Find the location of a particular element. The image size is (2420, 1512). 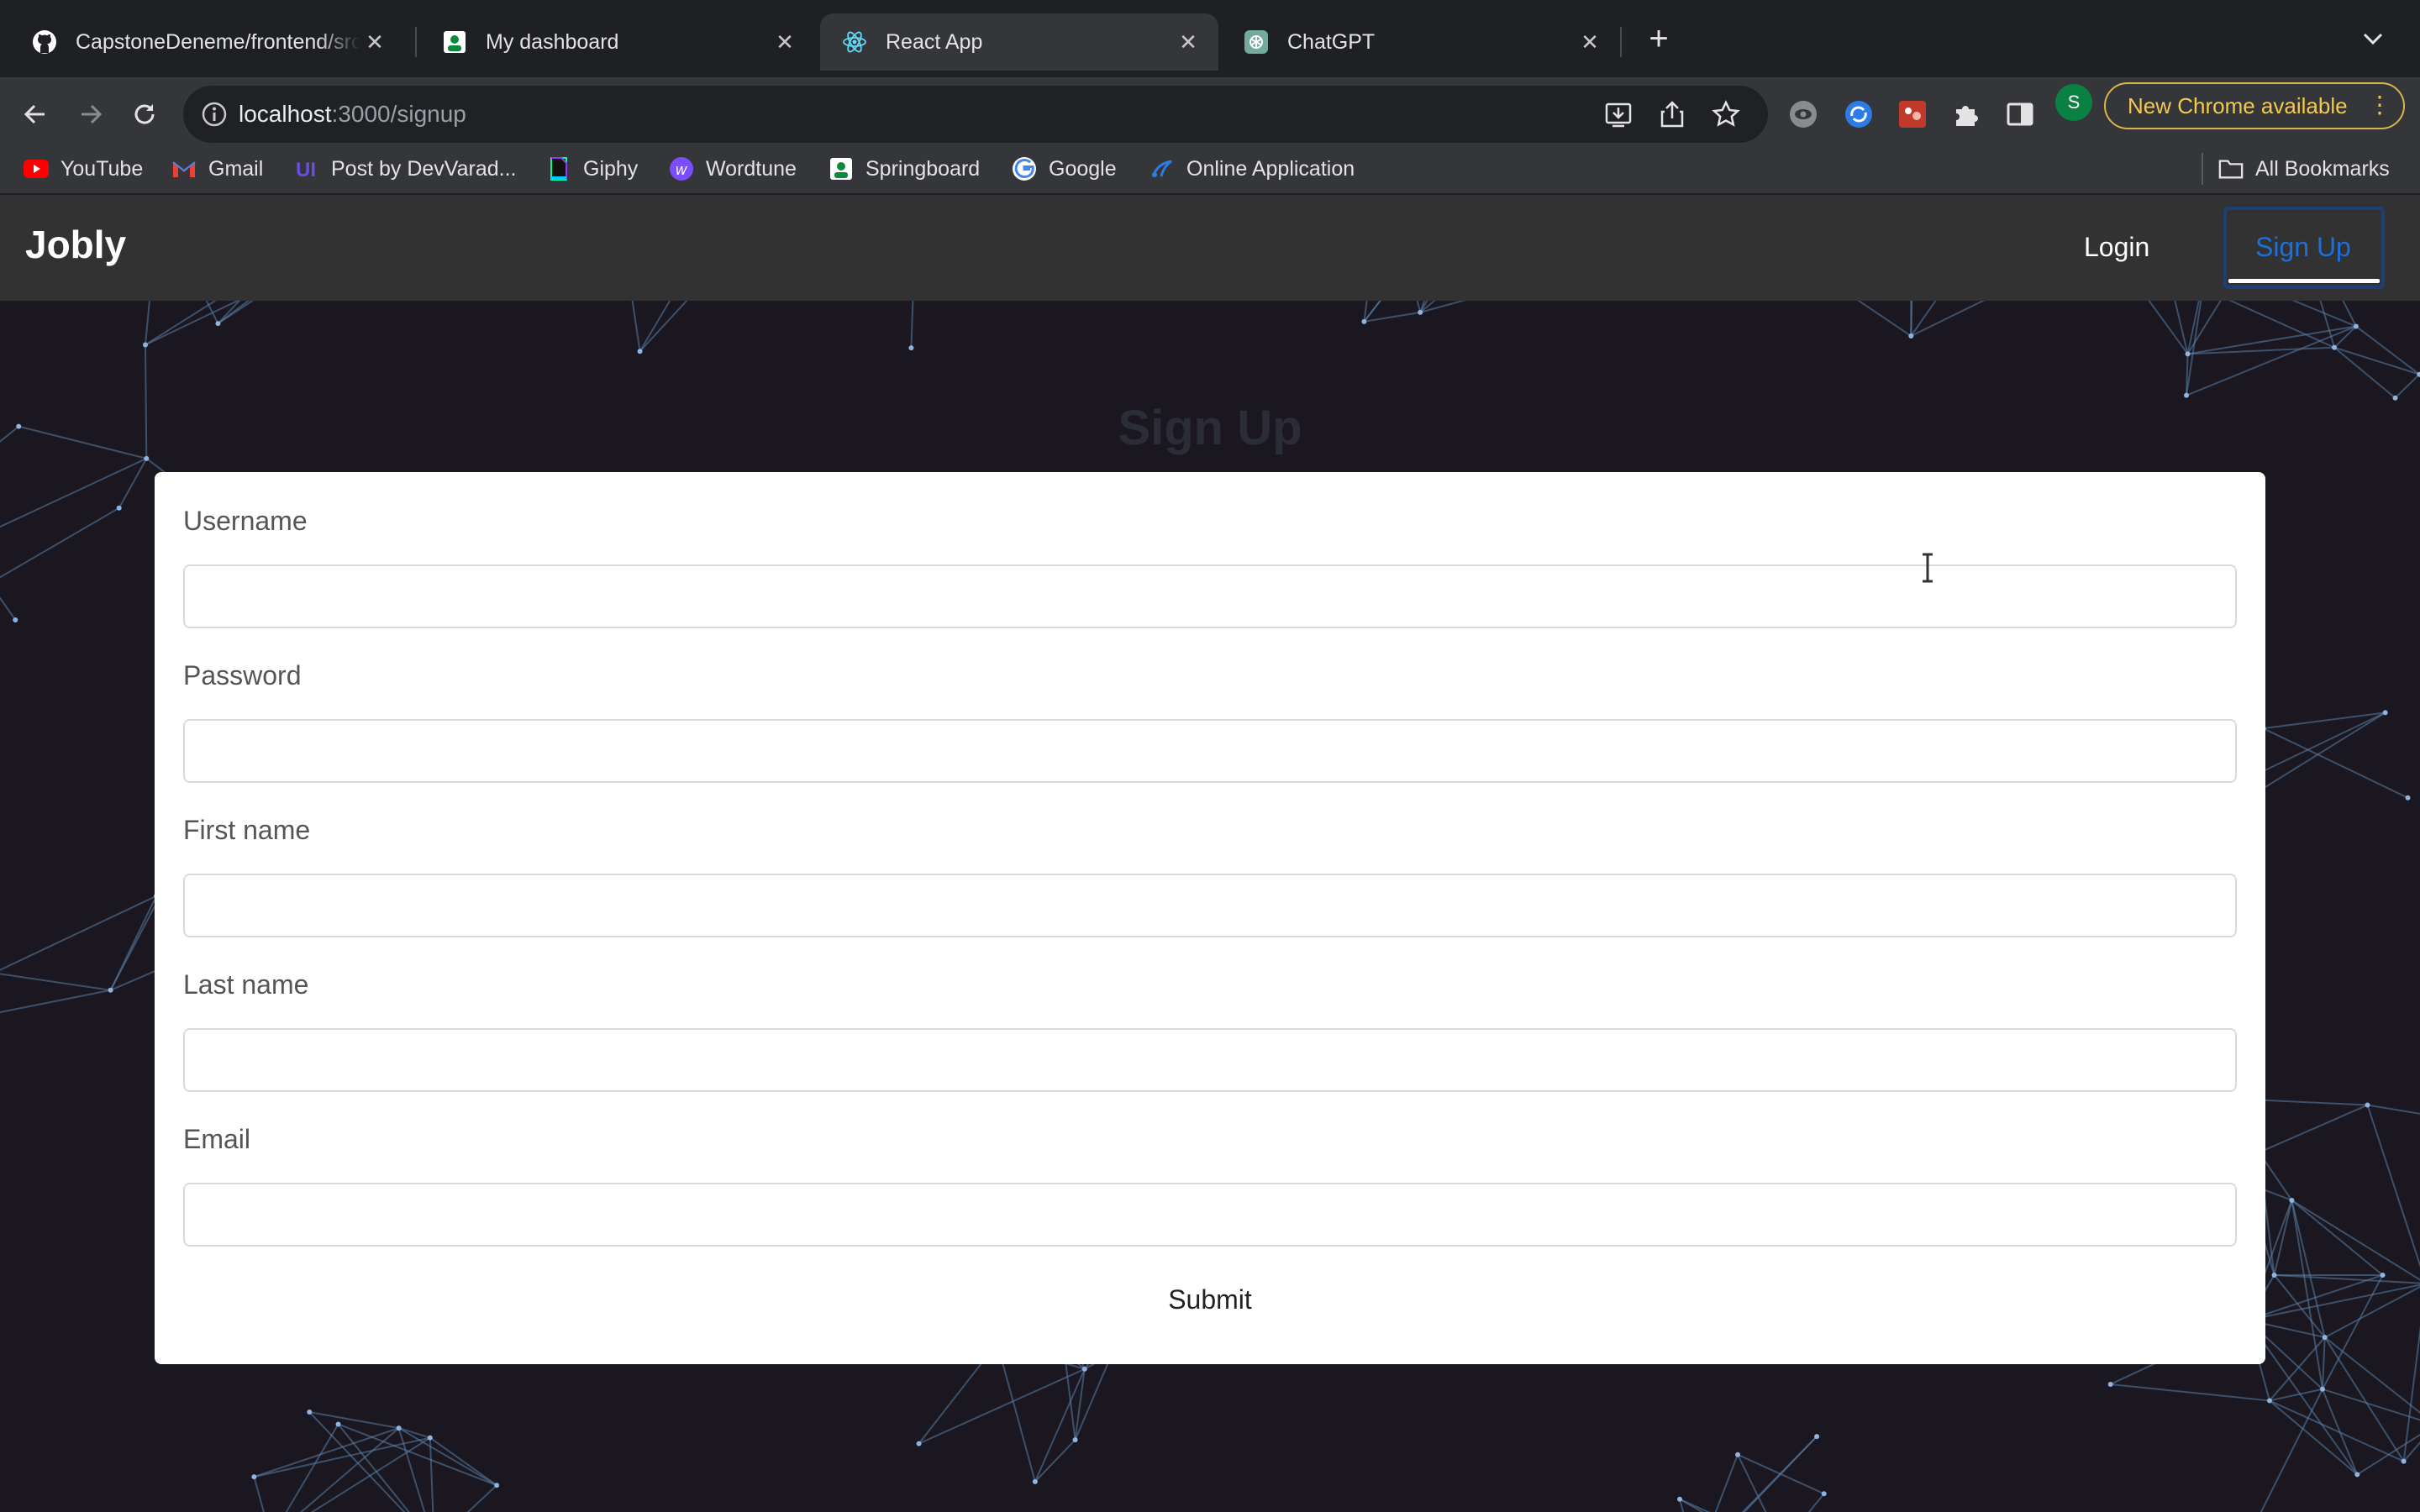

submit-button: Submit is located at coordinates (1210, 1299).